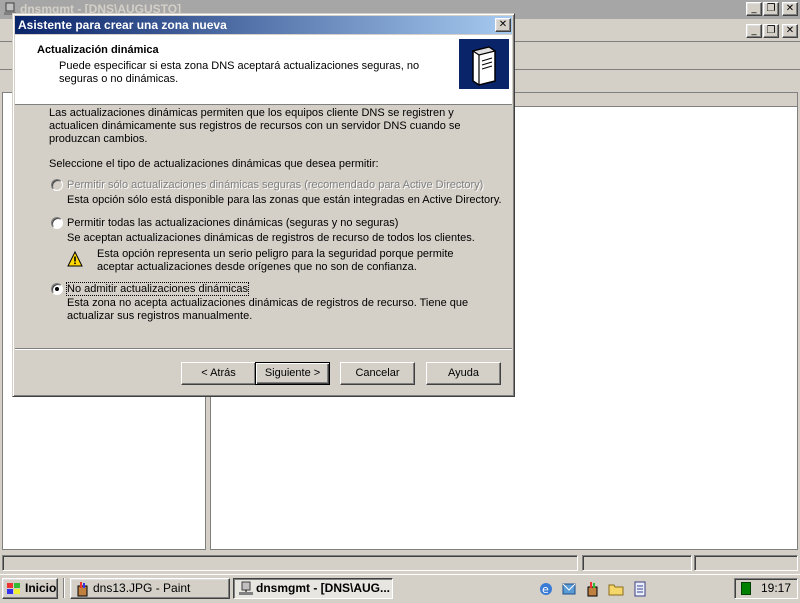 The height and width of the screenshot is (603, 800). What do you see at coordinates (790, 9) in the screenshot?
I see `close-button: ✕` at bounding box center [790, 9].